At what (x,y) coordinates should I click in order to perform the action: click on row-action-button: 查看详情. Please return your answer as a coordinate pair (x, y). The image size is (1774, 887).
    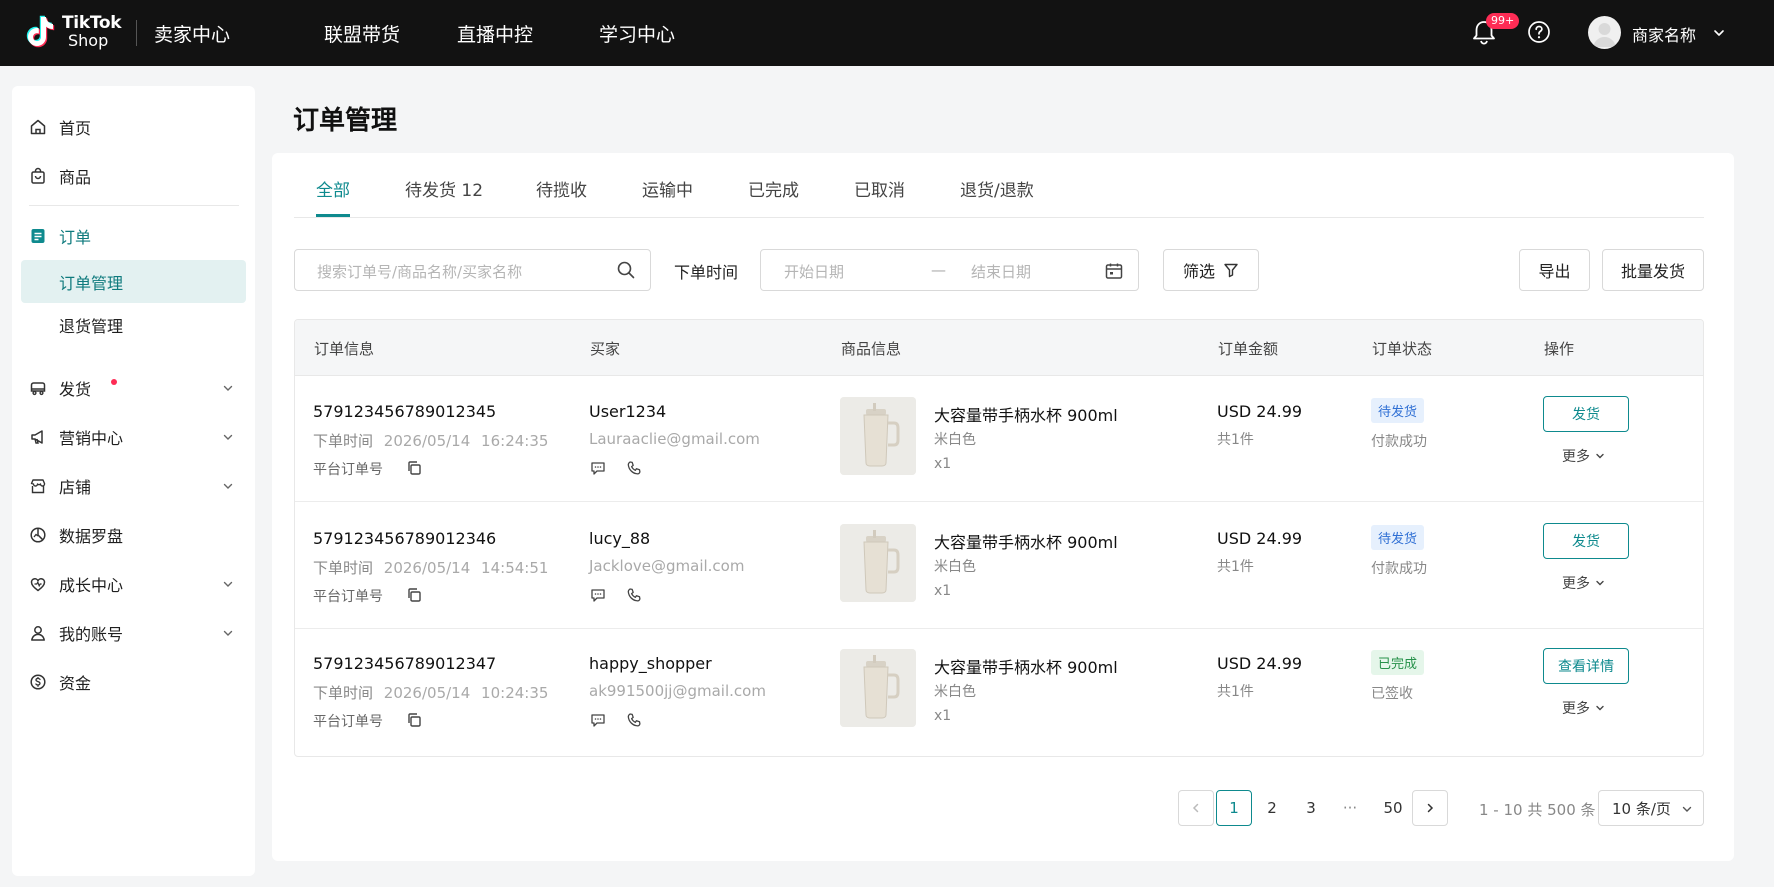
    Looking at the image, I should click on (1586, 666).